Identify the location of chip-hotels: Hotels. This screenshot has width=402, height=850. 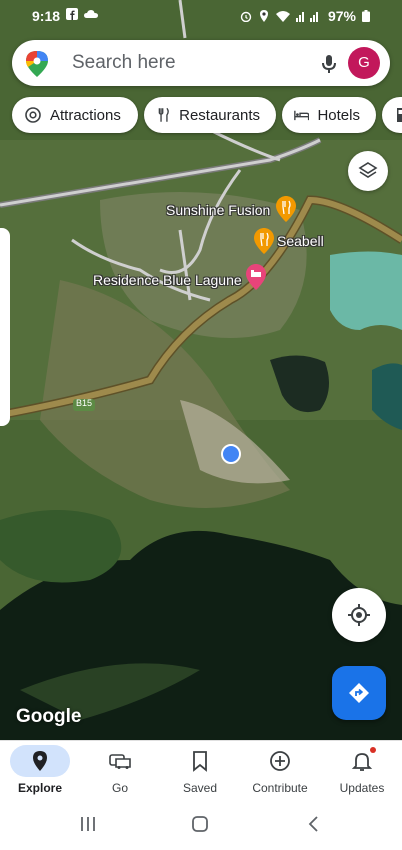
(329, 115).